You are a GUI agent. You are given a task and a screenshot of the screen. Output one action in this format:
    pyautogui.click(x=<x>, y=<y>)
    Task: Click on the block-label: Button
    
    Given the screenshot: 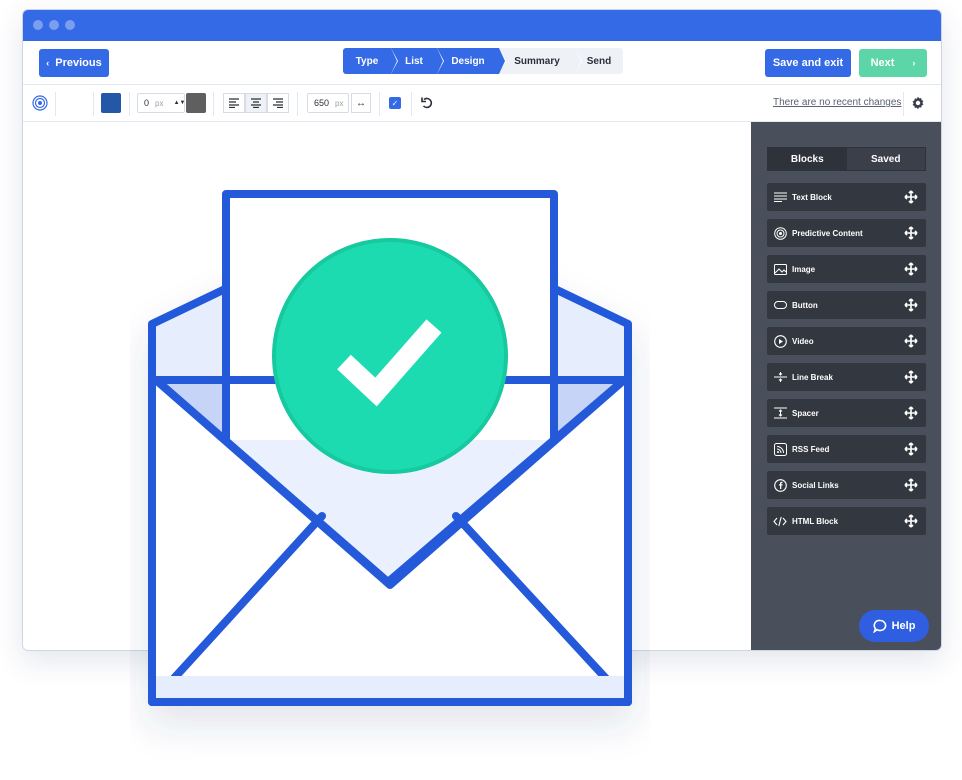 What is the action you would take?
    pyautogui.click(x=805, y=305)
    